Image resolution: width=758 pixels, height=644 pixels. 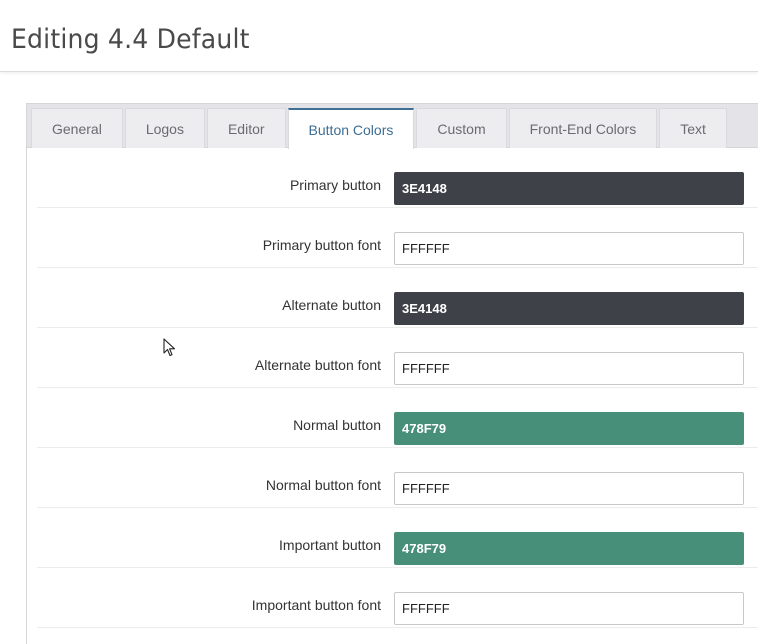 I want to click on field-row-normal-button: Normal button, so click(x=397, y=418).